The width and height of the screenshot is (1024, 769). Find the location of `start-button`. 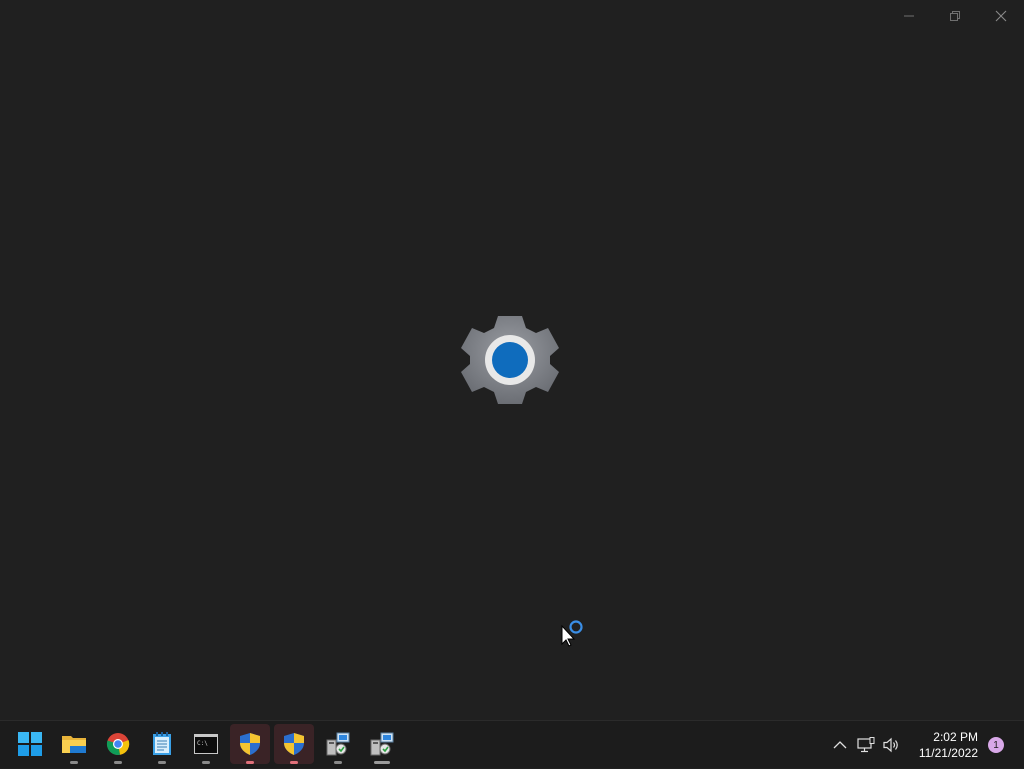

start-button is located at coordinates (30, 744).